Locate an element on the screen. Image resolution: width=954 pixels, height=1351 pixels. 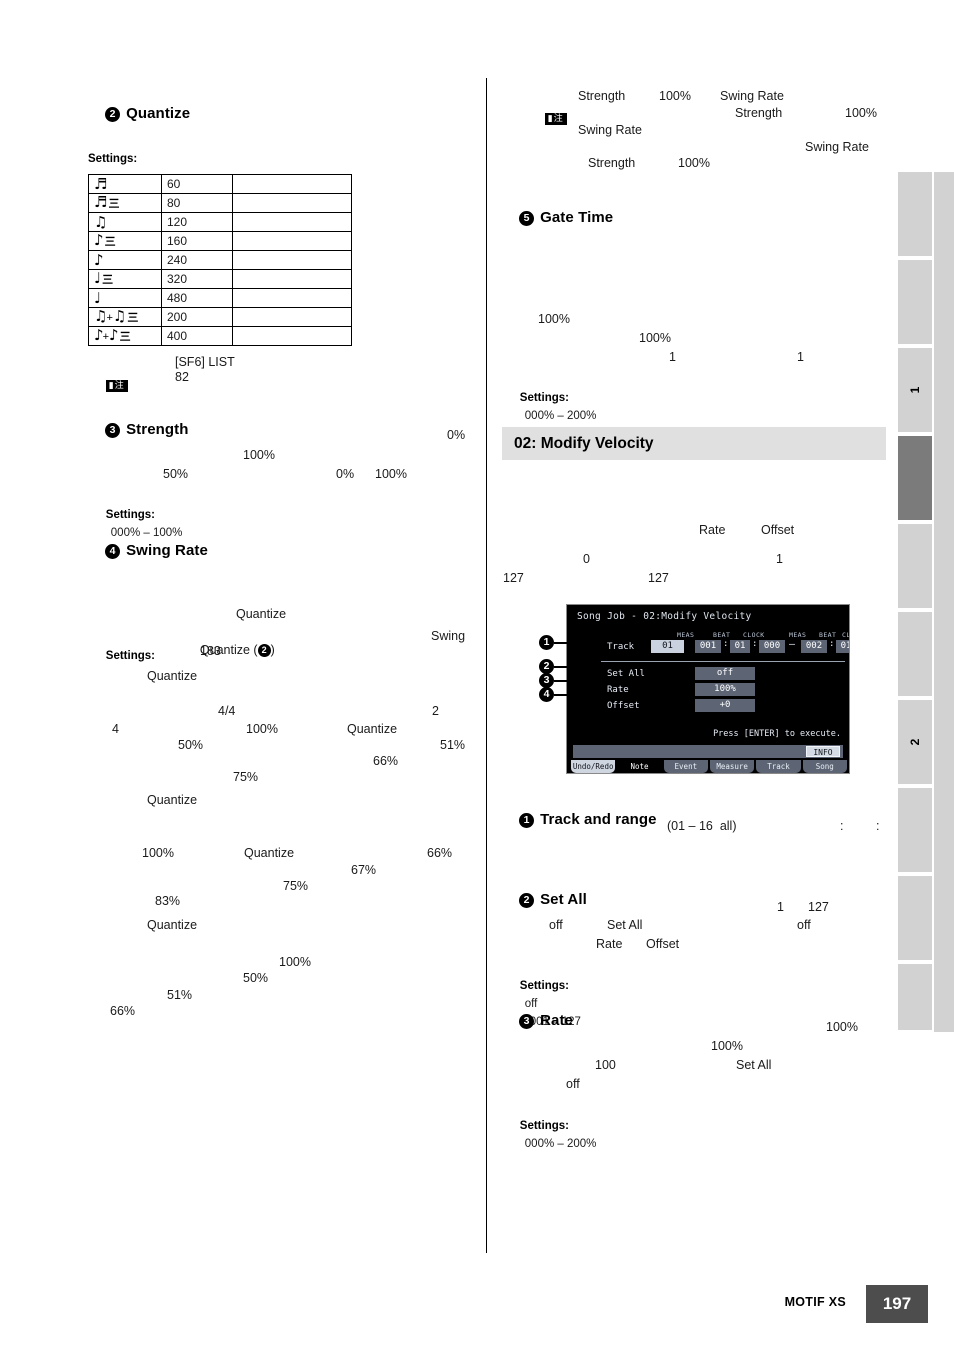
lcd-range-end-meas: 002 is located at coordinates (814, 646).